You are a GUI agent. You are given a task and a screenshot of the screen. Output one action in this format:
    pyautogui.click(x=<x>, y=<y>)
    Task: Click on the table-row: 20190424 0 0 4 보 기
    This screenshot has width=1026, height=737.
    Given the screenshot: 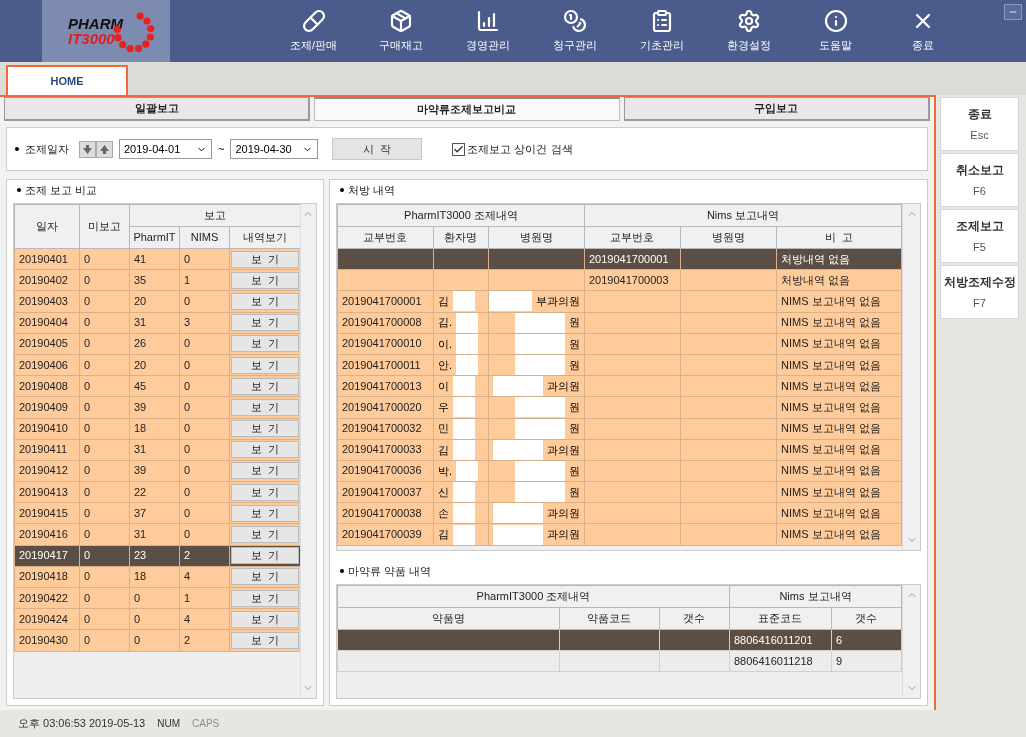 What is the action you would take?
    pyautogui.click(x=157, y=619)
    